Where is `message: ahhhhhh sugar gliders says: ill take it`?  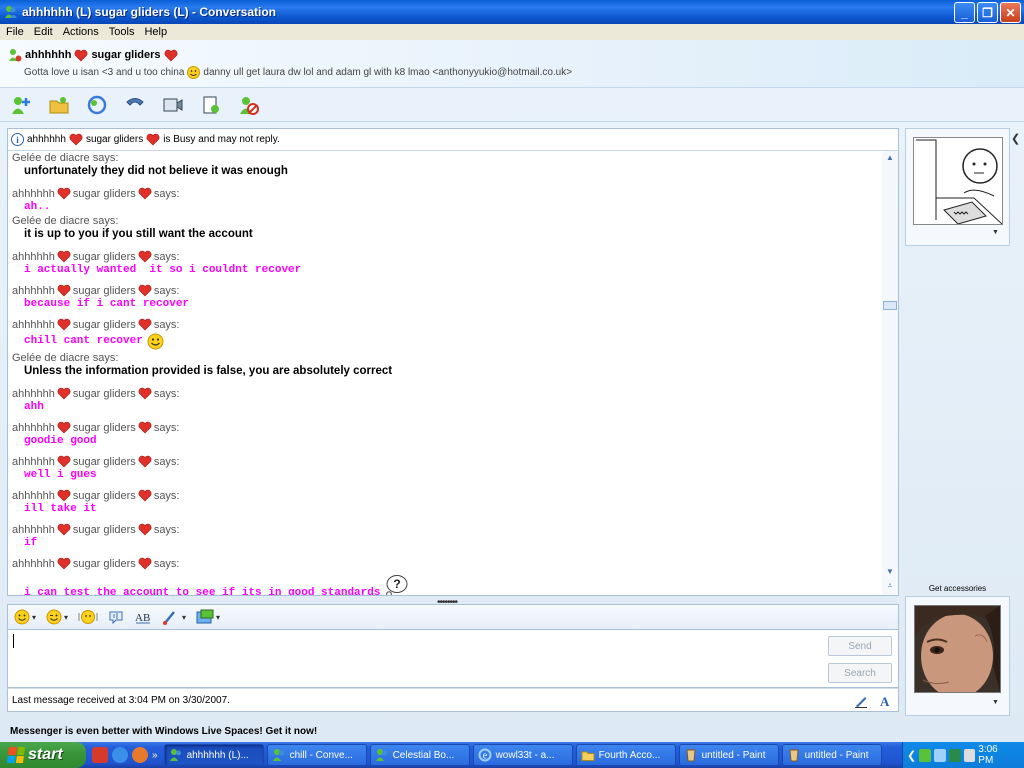 message: ahhhhhh sugar gliders says: ill take it is located at coordinates (445, 499).